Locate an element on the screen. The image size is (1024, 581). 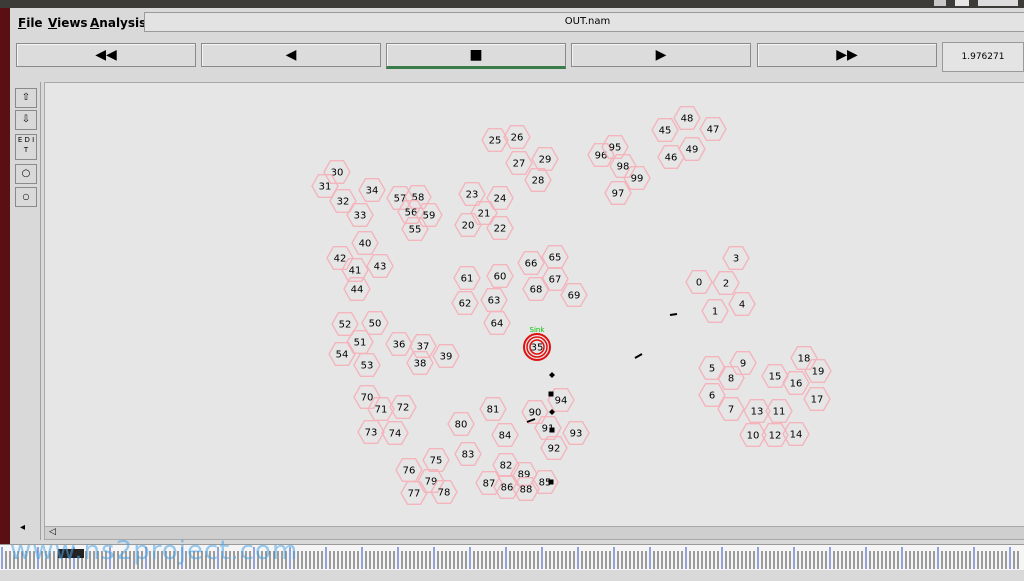
sensor-node: 4 is located at coordinates (742, 304).